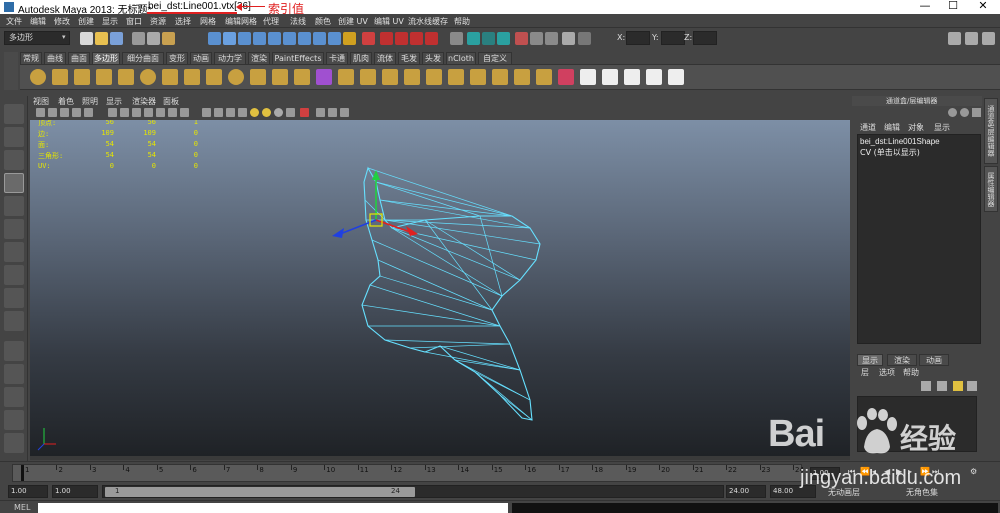 The width and height of the screenshot is (1000, 513). I want to click on poly-pyramid-icon, so click(192, 77).